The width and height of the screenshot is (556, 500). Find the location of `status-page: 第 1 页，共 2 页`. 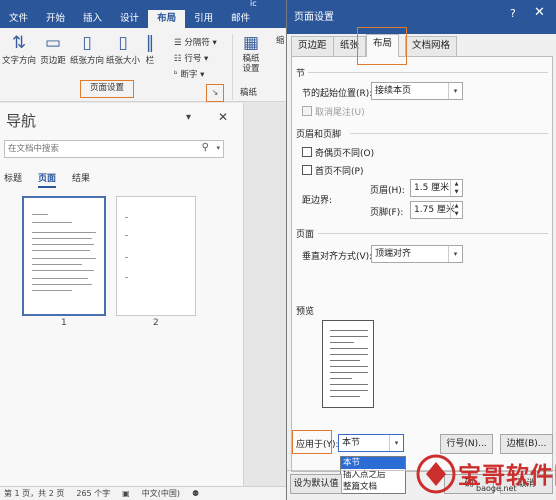

status-page: 第 1 页，共 2 页 is located at coordinates (34, 493).